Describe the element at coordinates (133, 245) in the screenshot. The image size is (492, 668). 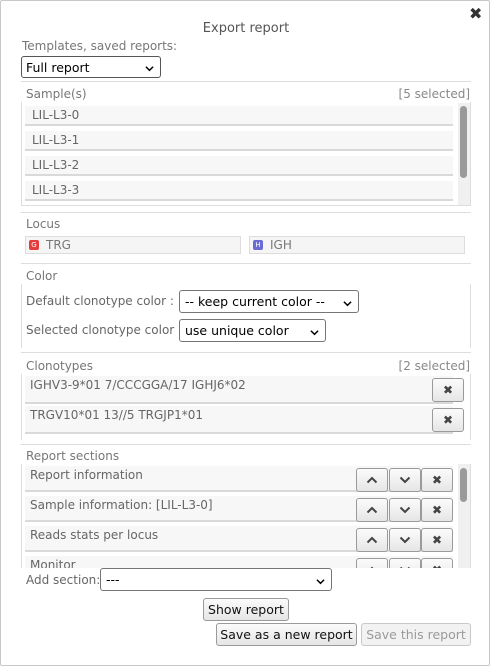
I see `locus-item-trg: G TRG` at that location.